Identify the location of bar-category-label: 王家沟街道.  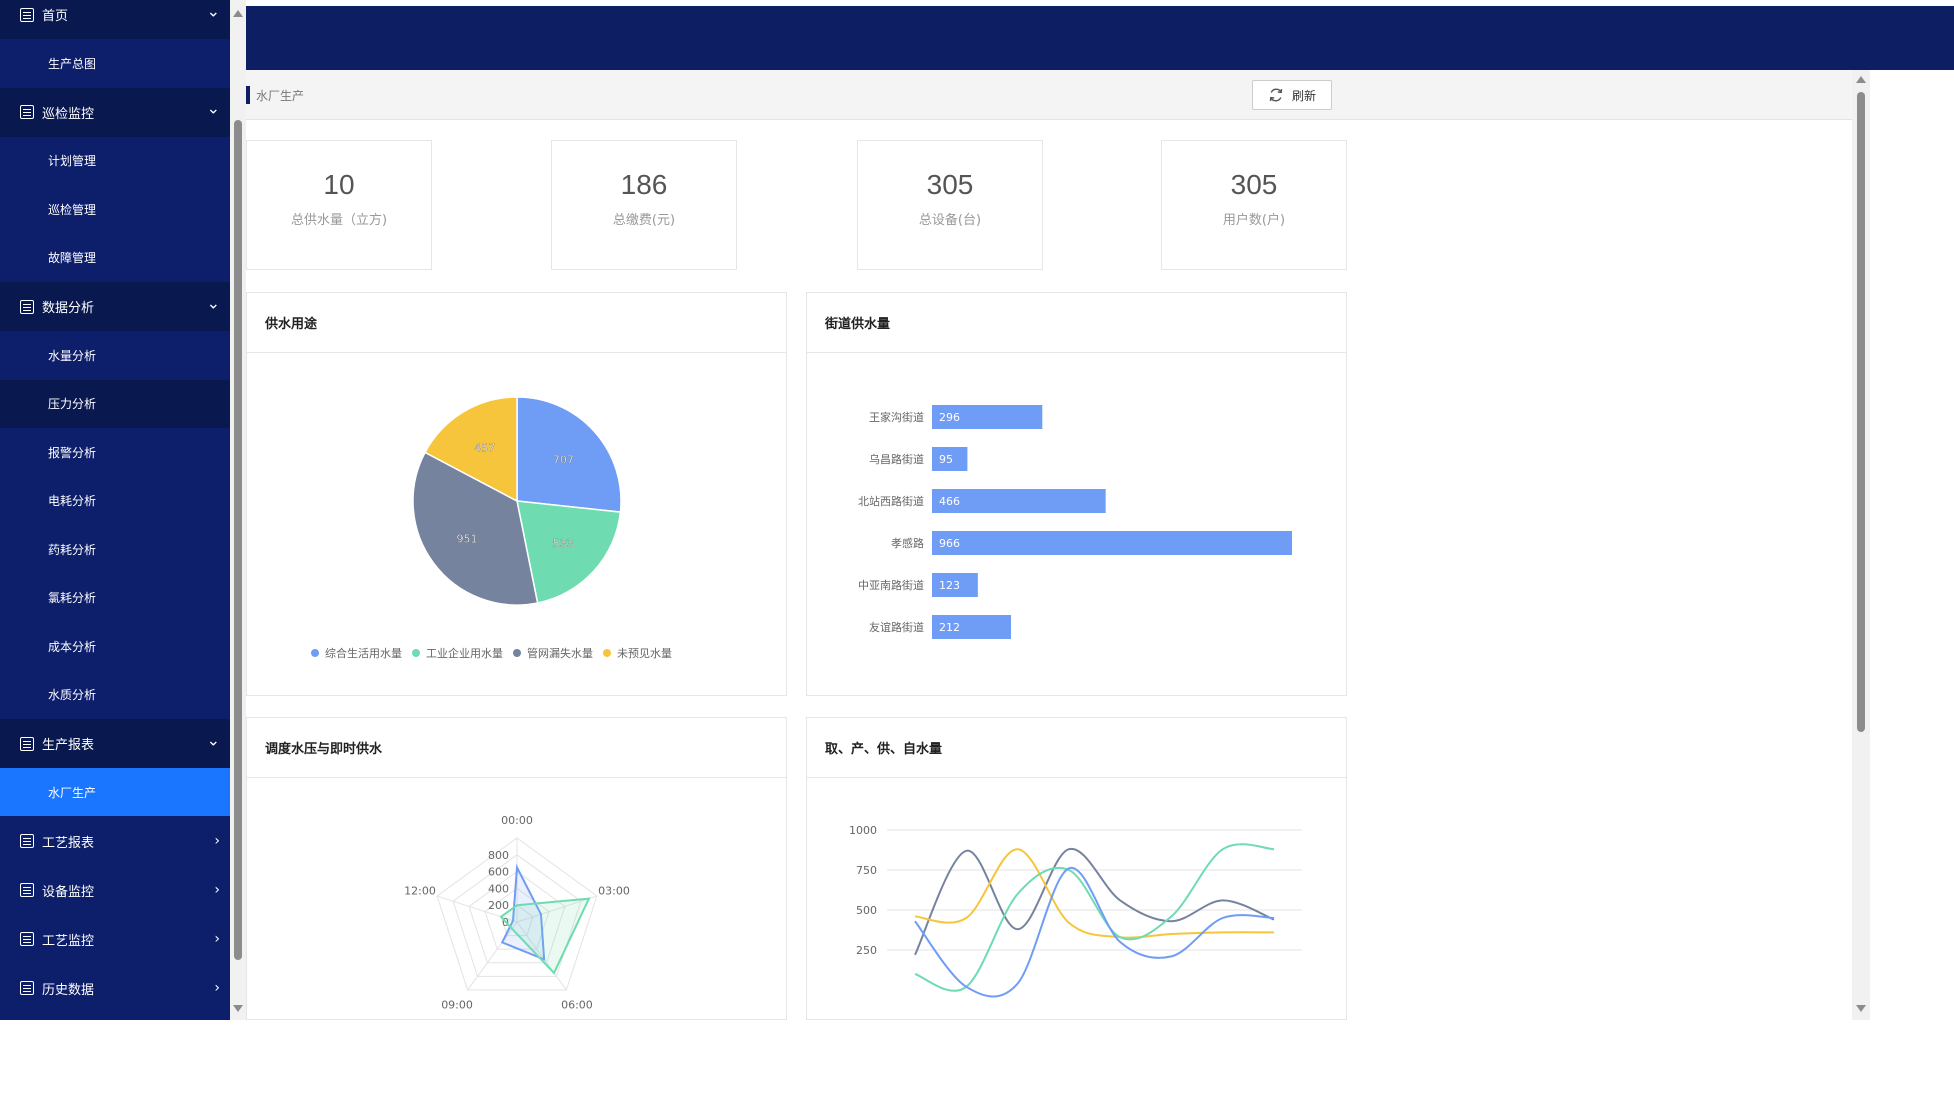
(896, 417).